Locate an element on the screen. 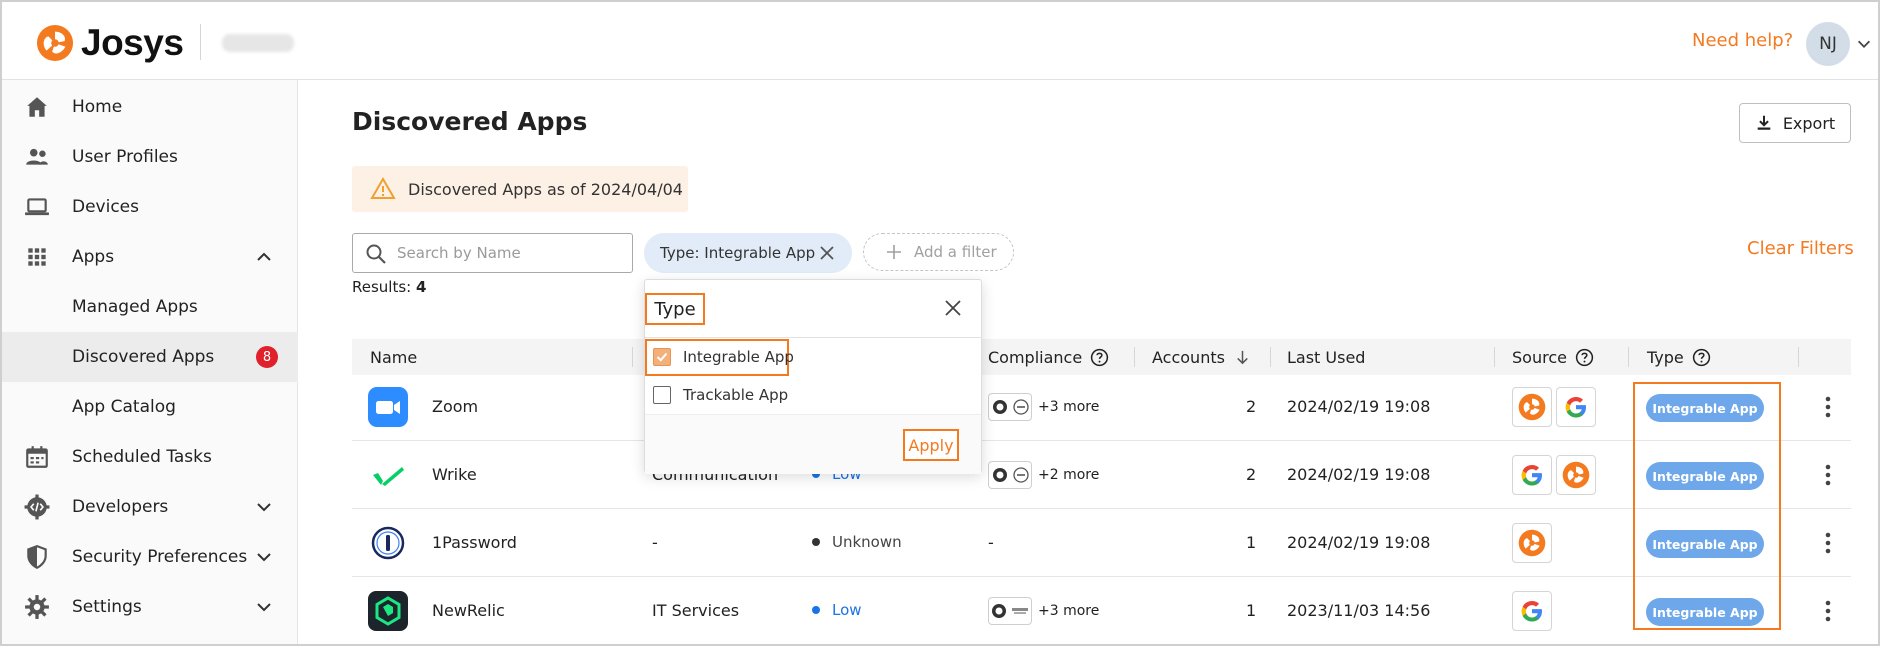  results-label: Results: is located at coordinates (382, 287).